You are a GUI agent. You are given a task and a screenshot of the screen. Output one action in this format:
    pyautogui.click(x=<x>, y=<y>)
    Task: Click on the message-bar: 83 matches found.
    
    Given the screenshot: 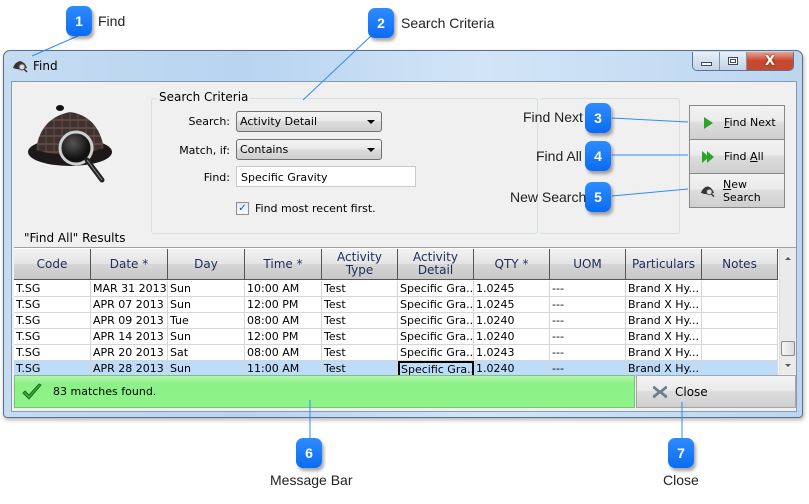 What is the action you would take?
    pyautogui.click(x=324, y=391)
    